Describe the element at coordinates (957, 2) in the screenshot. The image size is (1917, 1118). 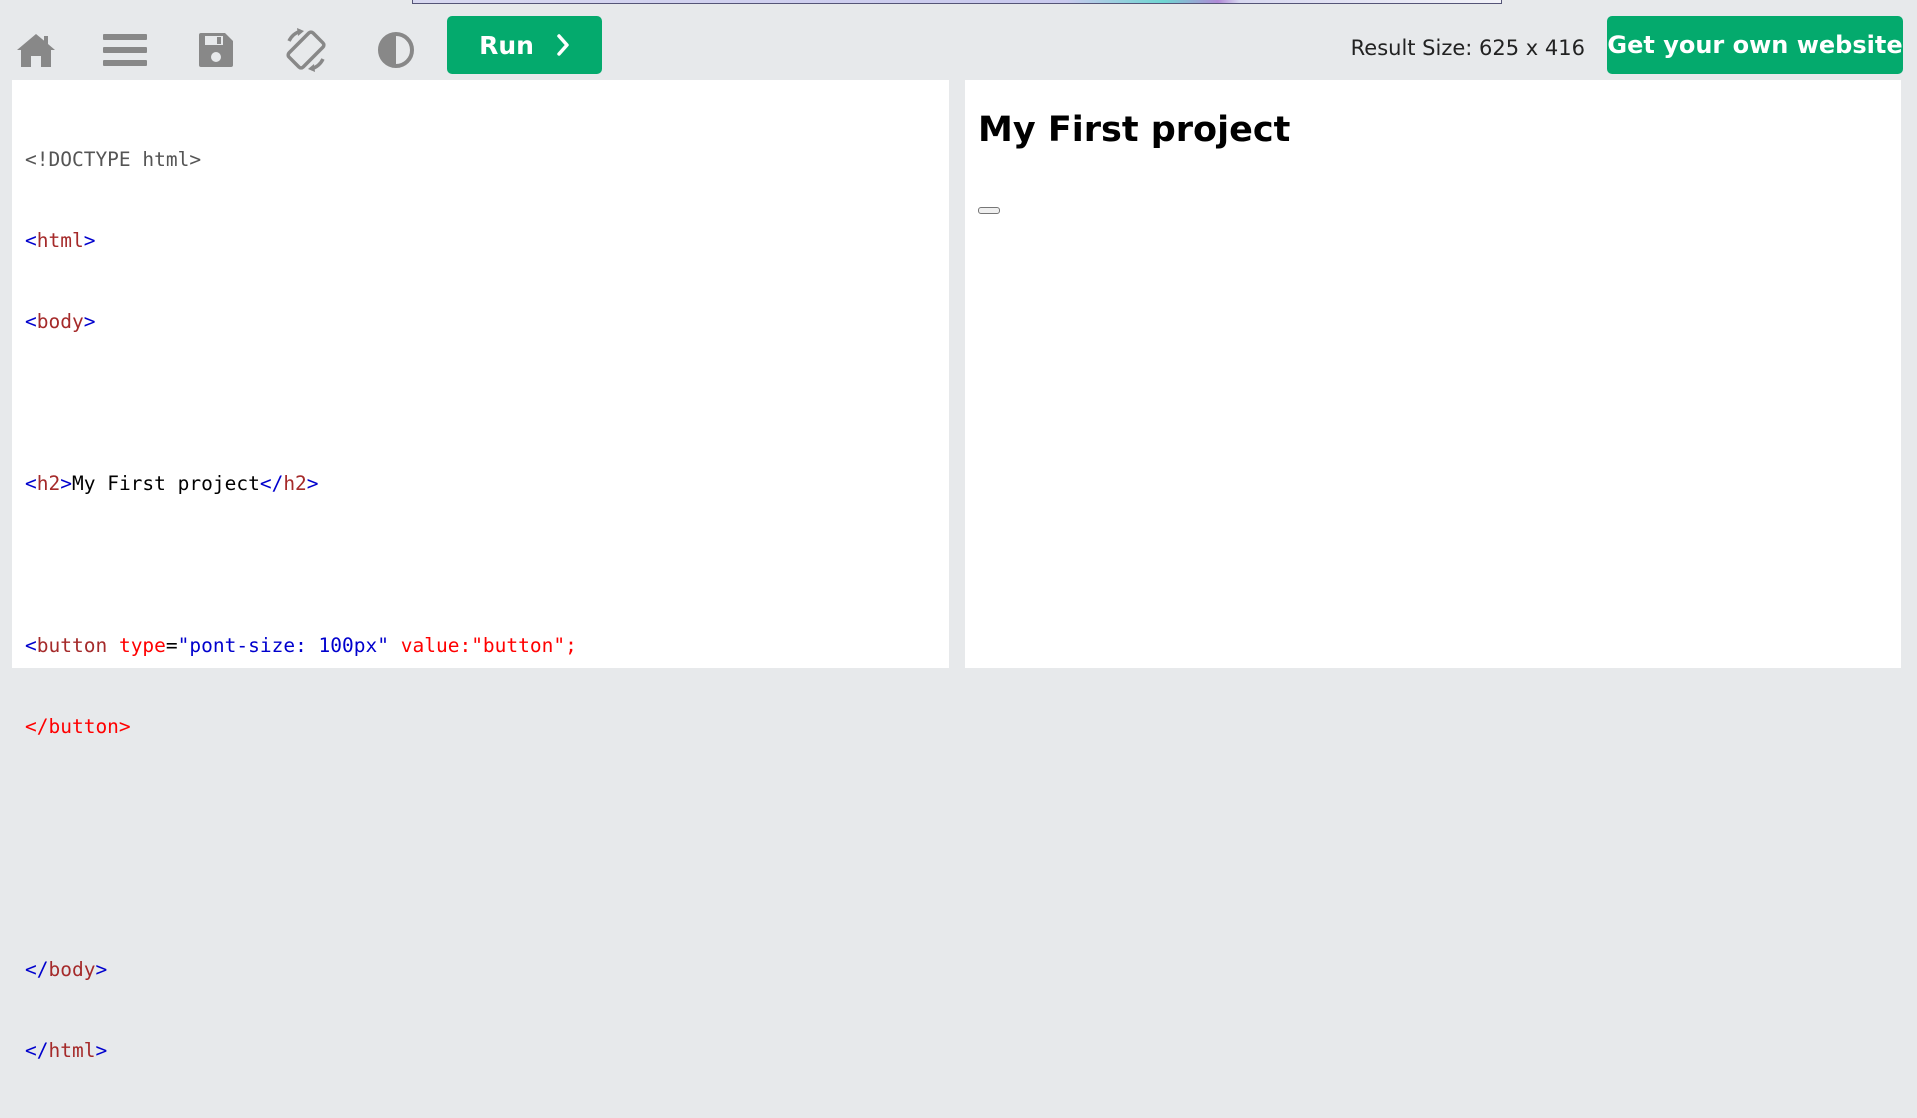
I see `ad-banner-strip` at that location.